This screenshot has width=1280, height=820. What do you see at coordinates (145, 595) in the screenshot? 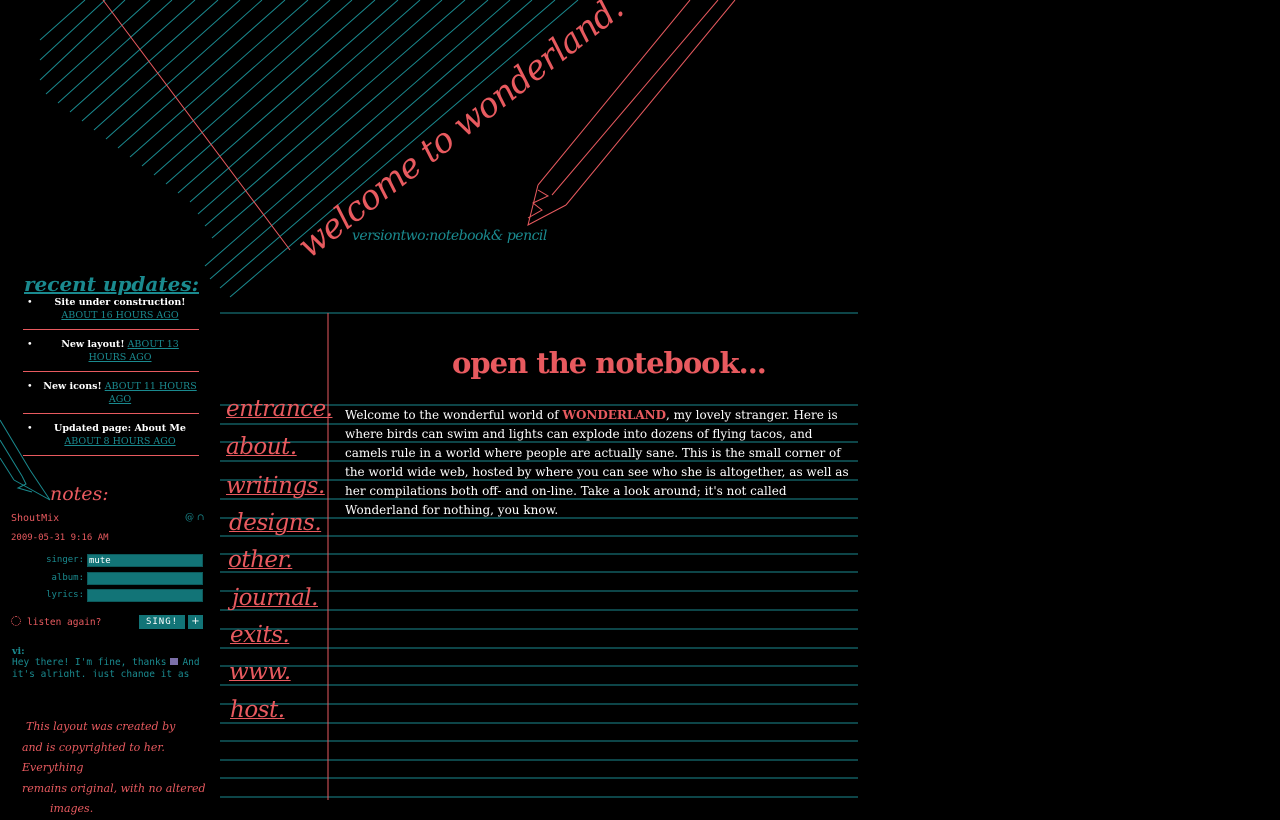
I see `lyrics-input` at bounding box center [145, 595].